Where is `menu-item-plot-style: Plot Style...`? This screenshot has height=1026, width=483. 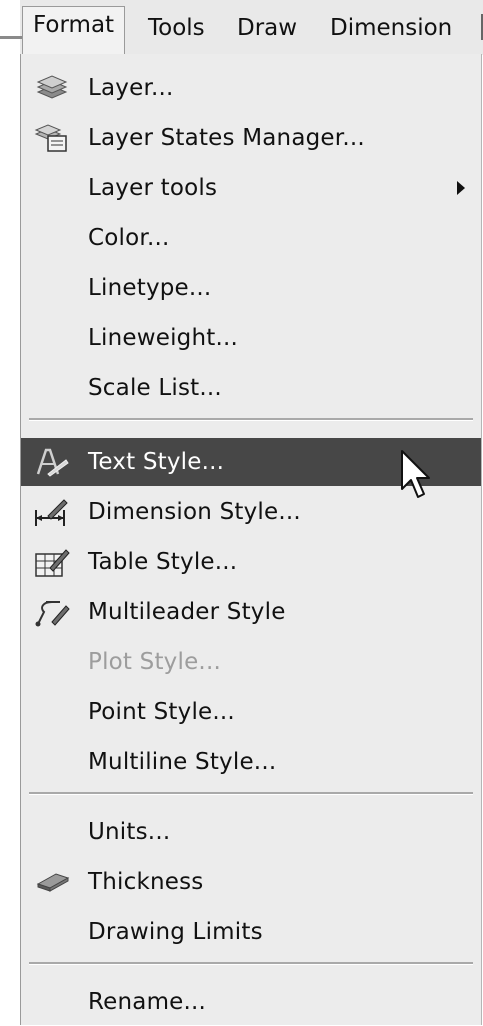 menu-item-plot-style: Plot Style... is located at coordinates (251, 662).